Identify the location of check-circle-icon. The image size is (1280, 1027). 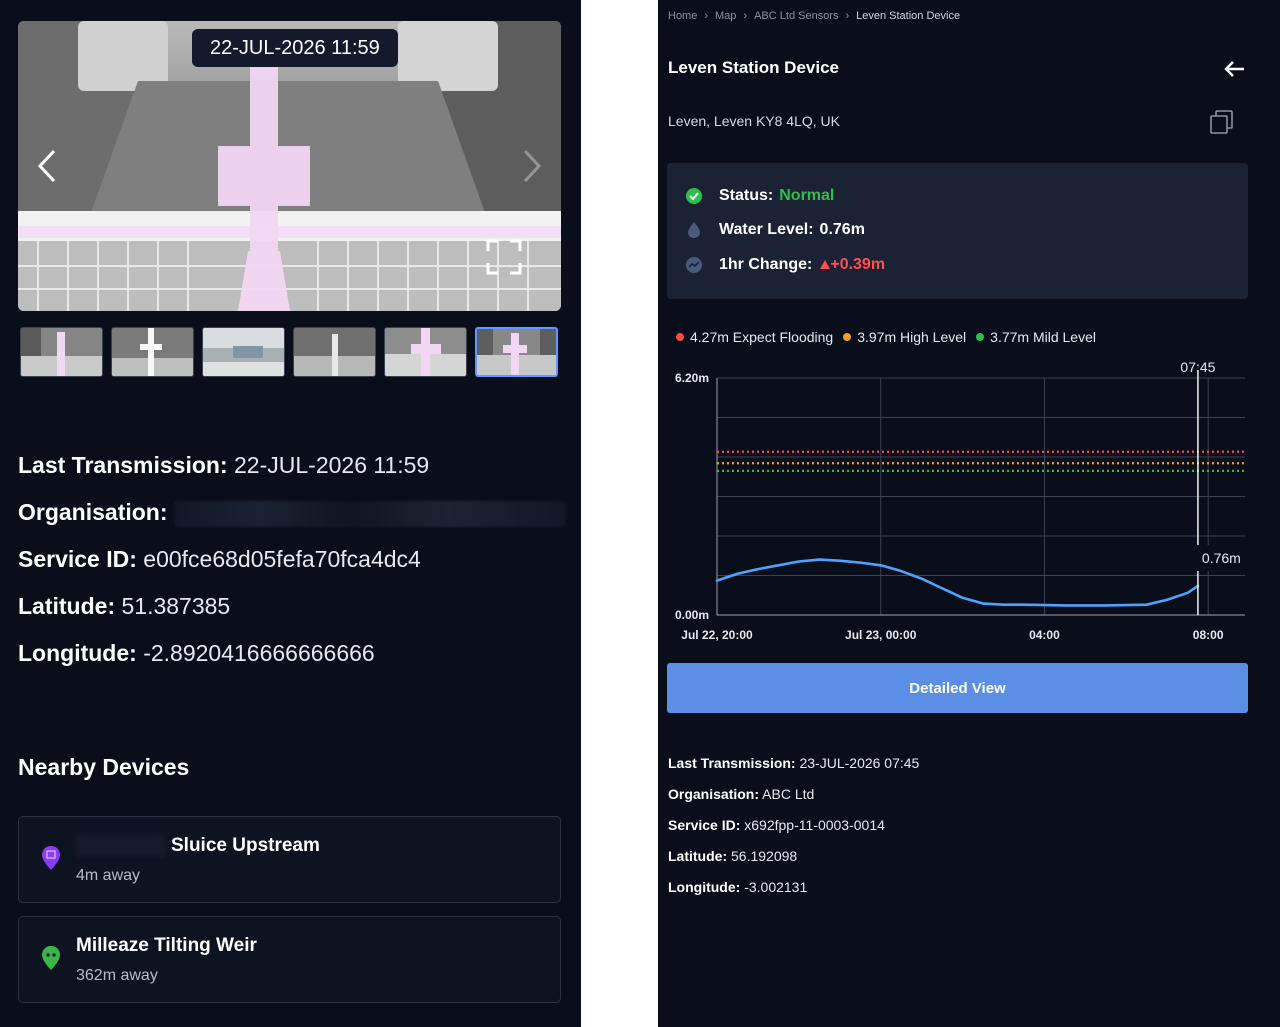
(694, 196).